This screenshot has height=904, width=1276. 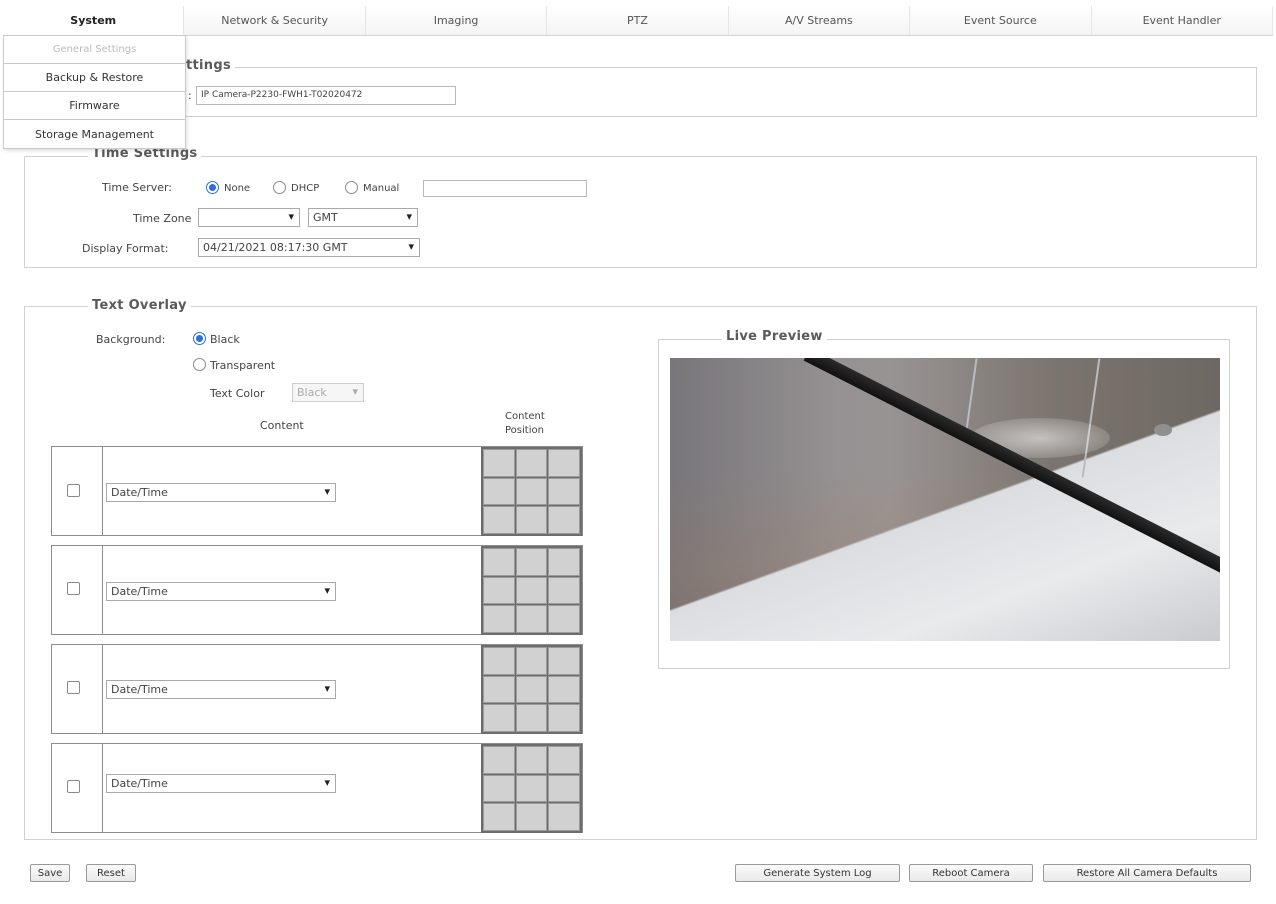 What do you see at coordinates (221, 591) in the screenshot?
I see `overlay-row-2-content-select: Date/Time ▾` at bounding box center [221, 591].